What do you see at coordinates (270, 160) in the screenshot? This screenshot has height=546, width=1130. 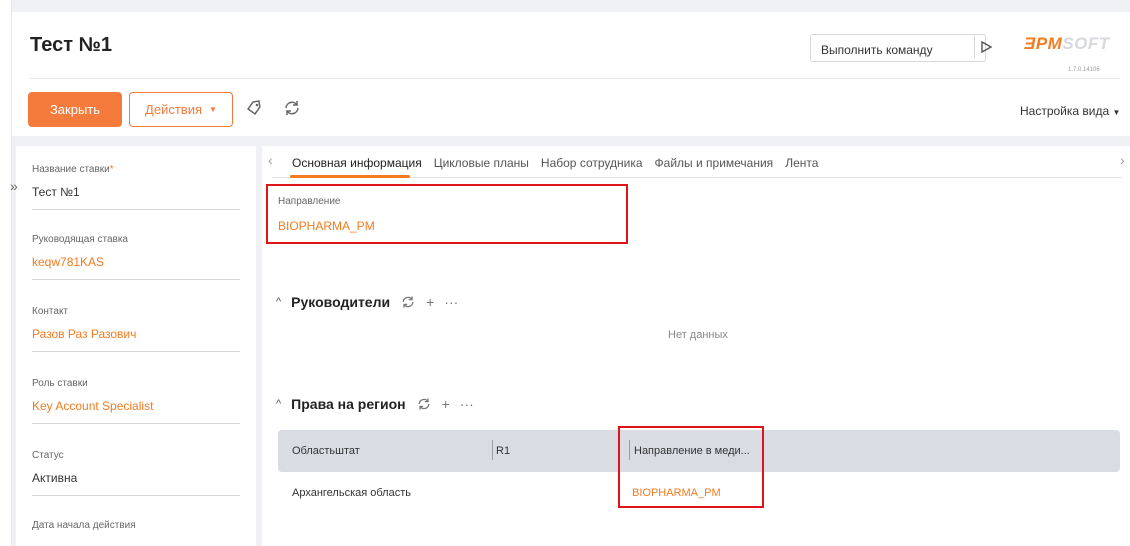 I see `chevron-left-icon: ‹` at bounding box center [270, 160].